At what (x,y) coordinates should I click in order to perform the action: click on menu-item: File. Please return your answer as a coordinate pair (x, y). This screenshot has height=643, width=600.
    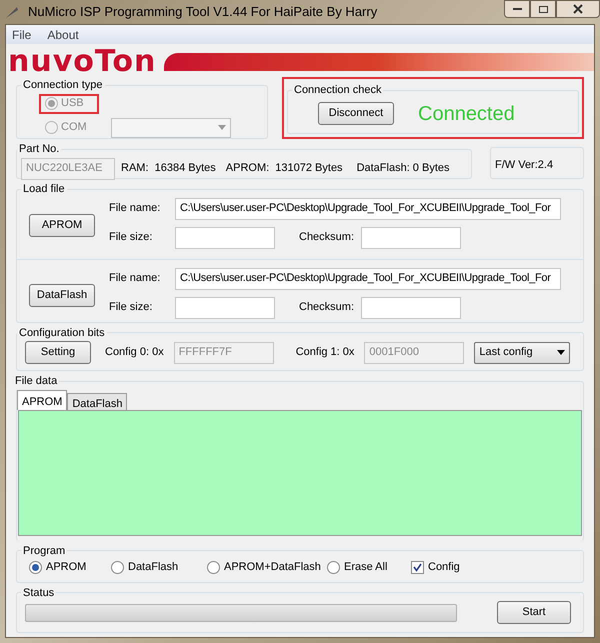
    Looking at the image, I should click on (22, 35).